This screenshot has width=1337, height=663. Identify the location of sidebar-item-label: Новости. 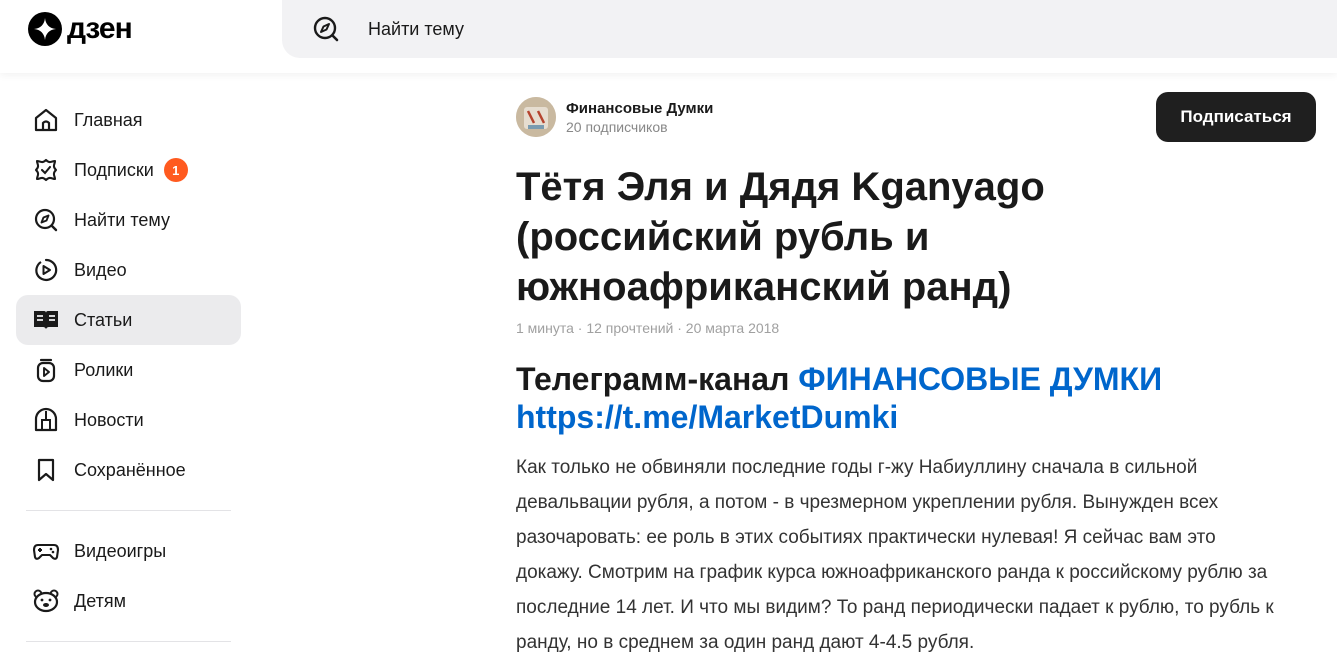
(109, 419).